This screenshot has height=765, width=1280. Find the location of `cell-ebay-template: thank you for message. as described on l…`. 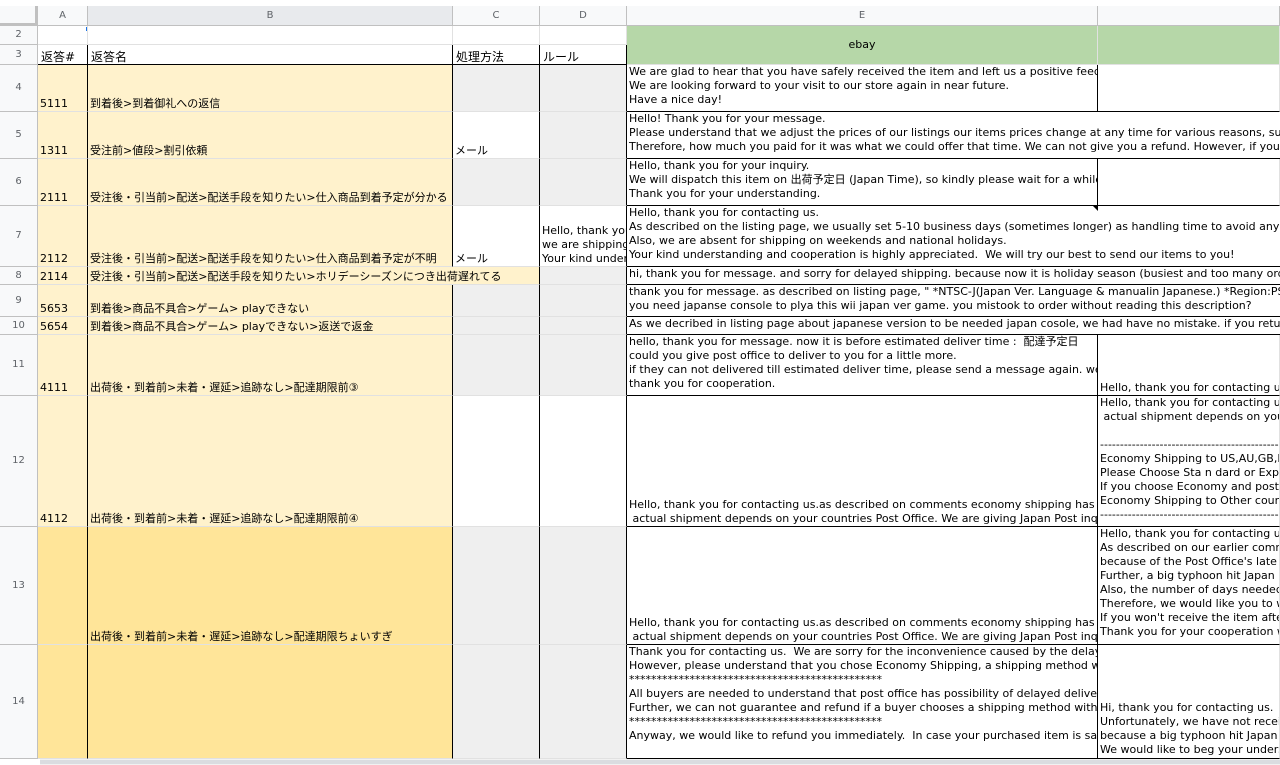

cell-ebay-template: thank you for message. as described on l… is located at coordinates (953, 301).